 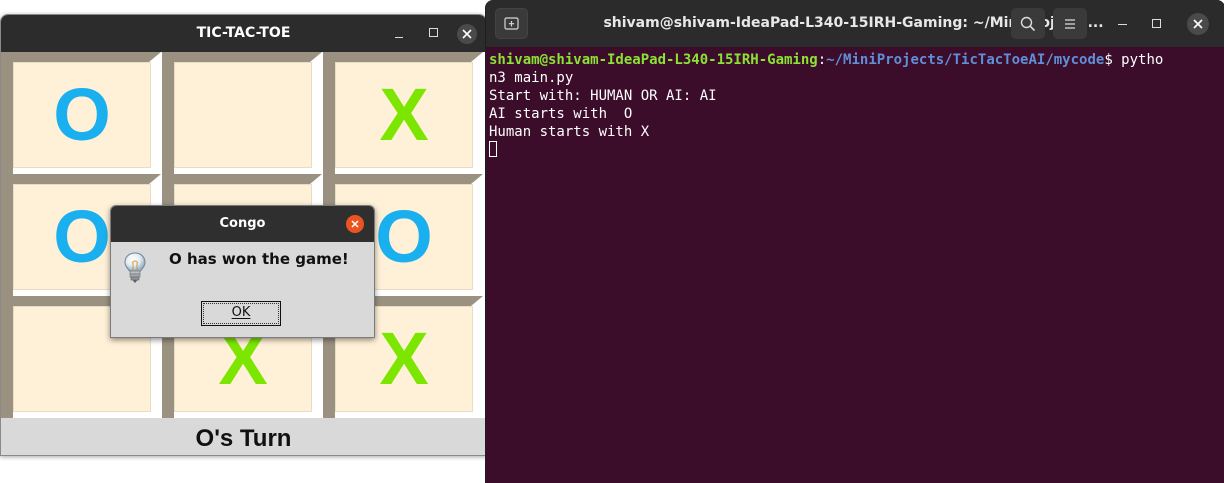 What do you see at coordinates (243, 436) in the screenshot?
I see `turn-status: O's Turn` at bounding box center [243, 436].